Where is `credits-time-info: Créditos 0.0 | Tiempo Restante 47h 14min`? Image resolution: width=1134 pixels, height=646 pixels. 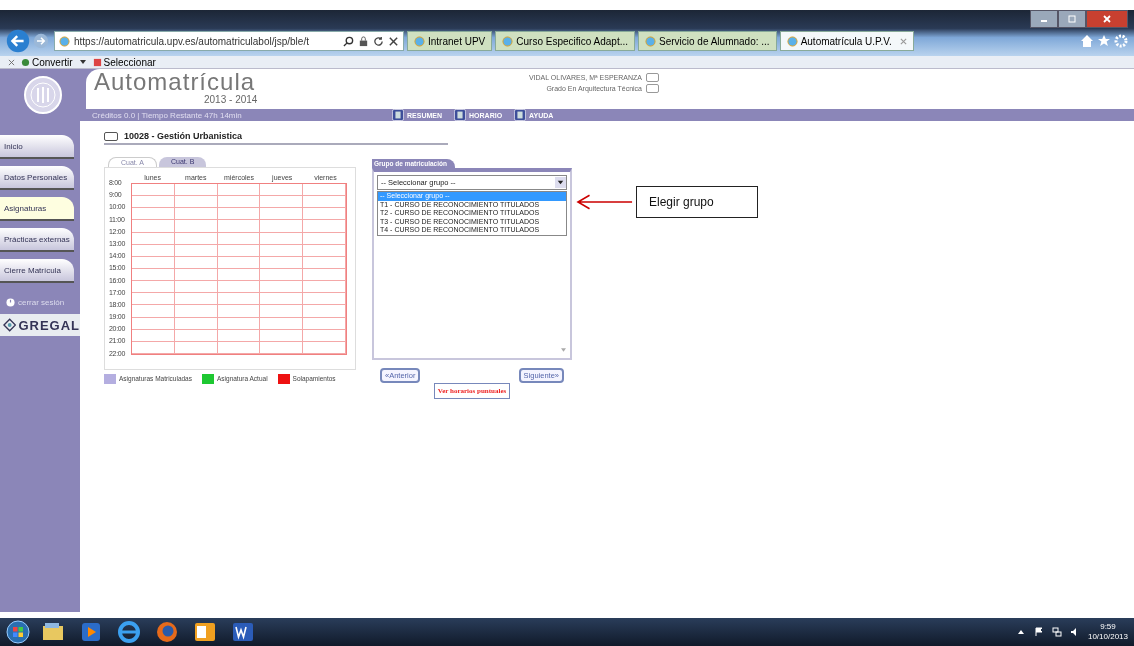 credits-time-info: Créditos 0.0 | Tiempo Restante 47h 14min is located at coordinates (167, 115).